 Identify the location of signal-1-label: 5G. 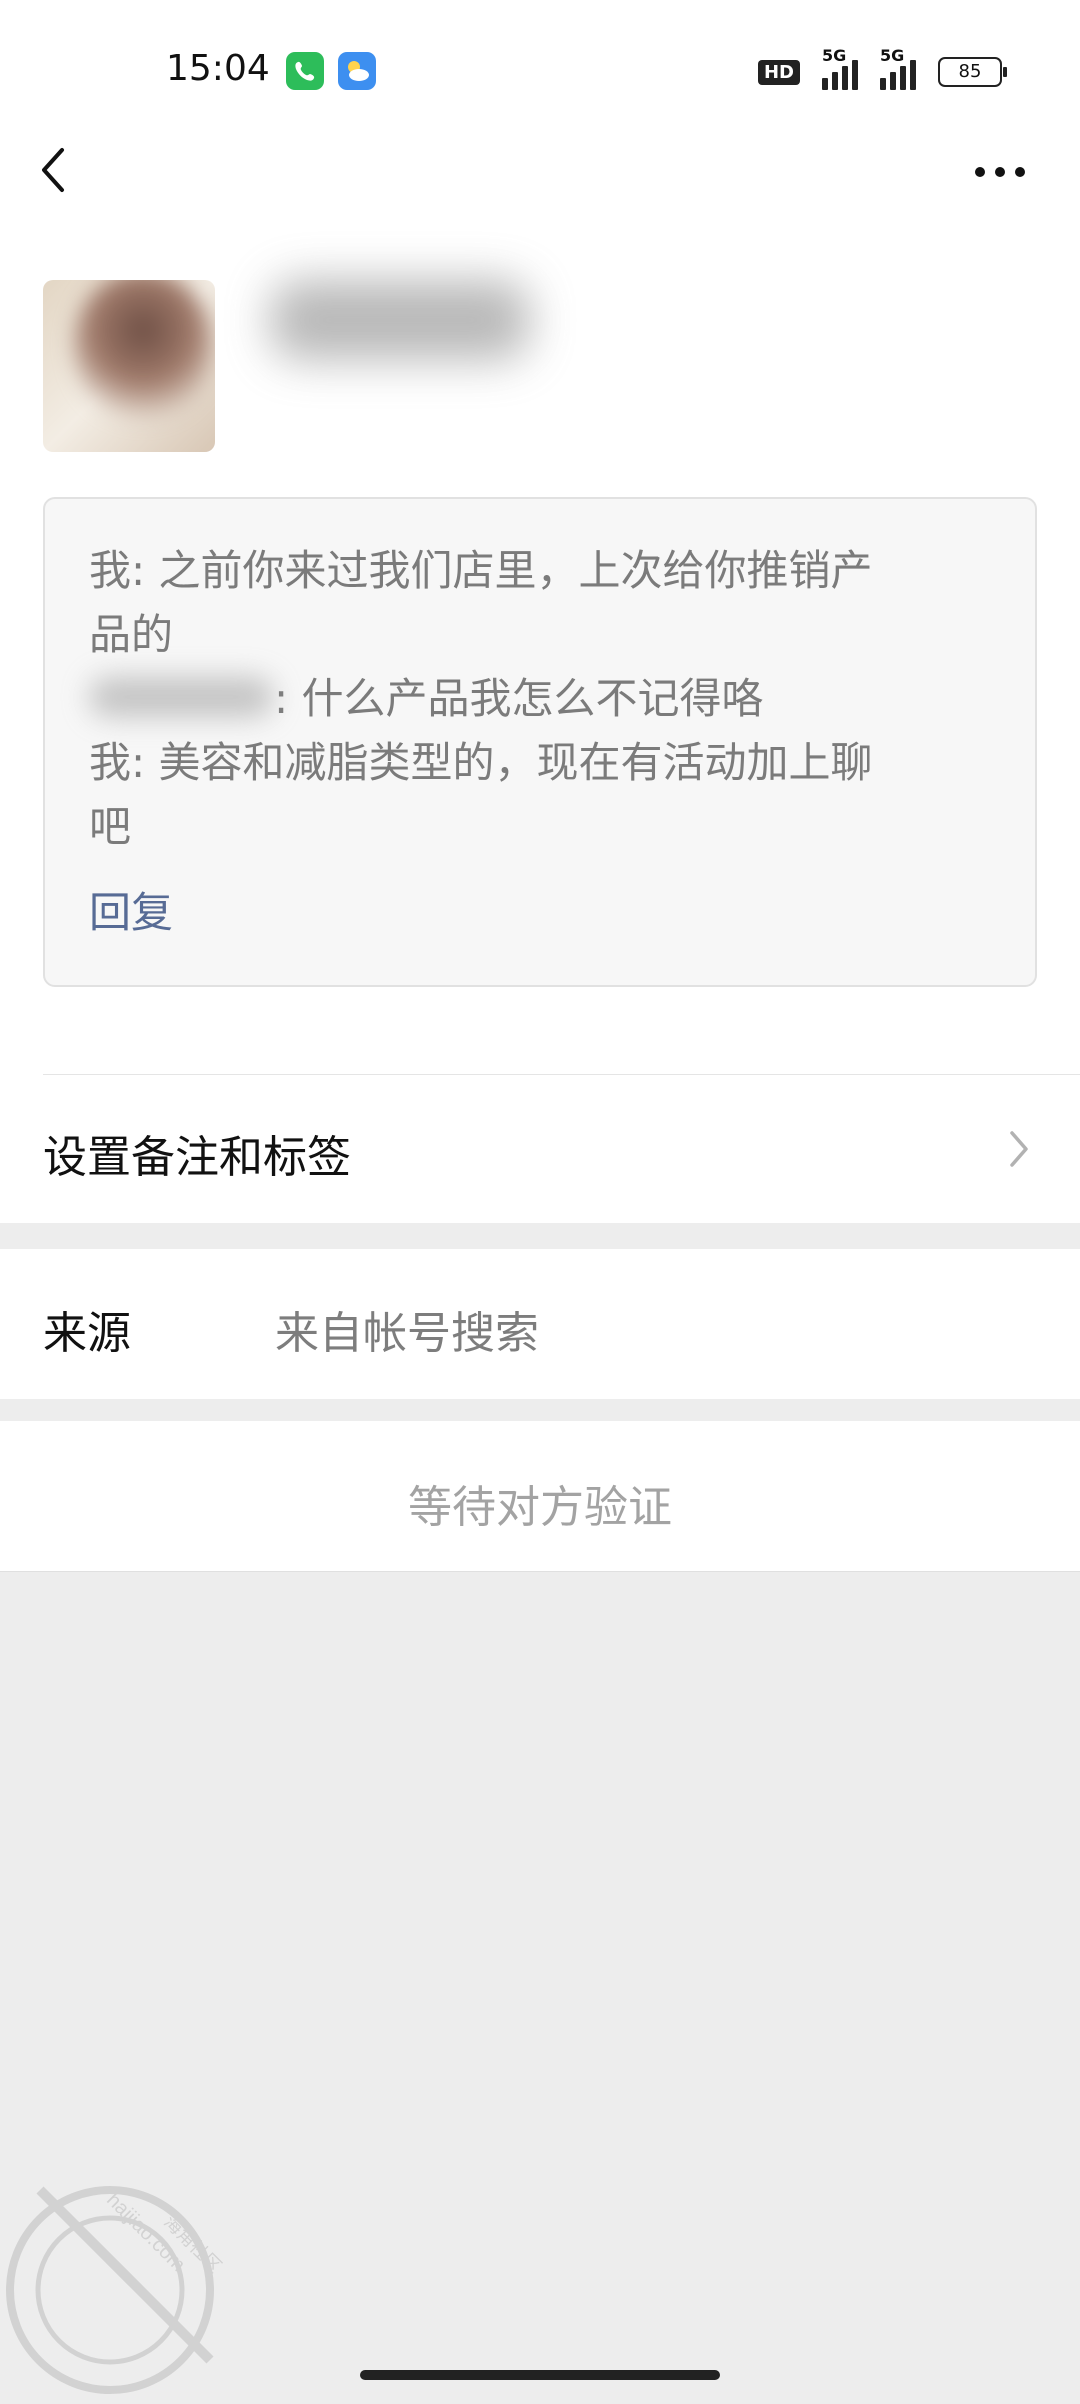
(834, 55).